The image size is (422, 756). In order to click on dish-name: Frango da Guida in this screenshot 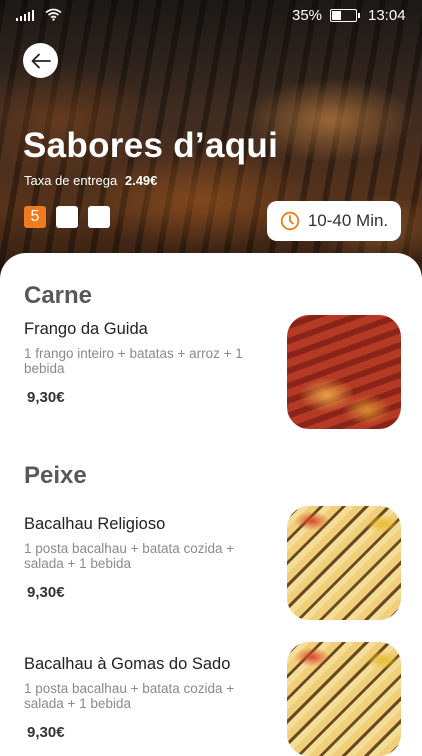, I will do `click(86, 329)`.